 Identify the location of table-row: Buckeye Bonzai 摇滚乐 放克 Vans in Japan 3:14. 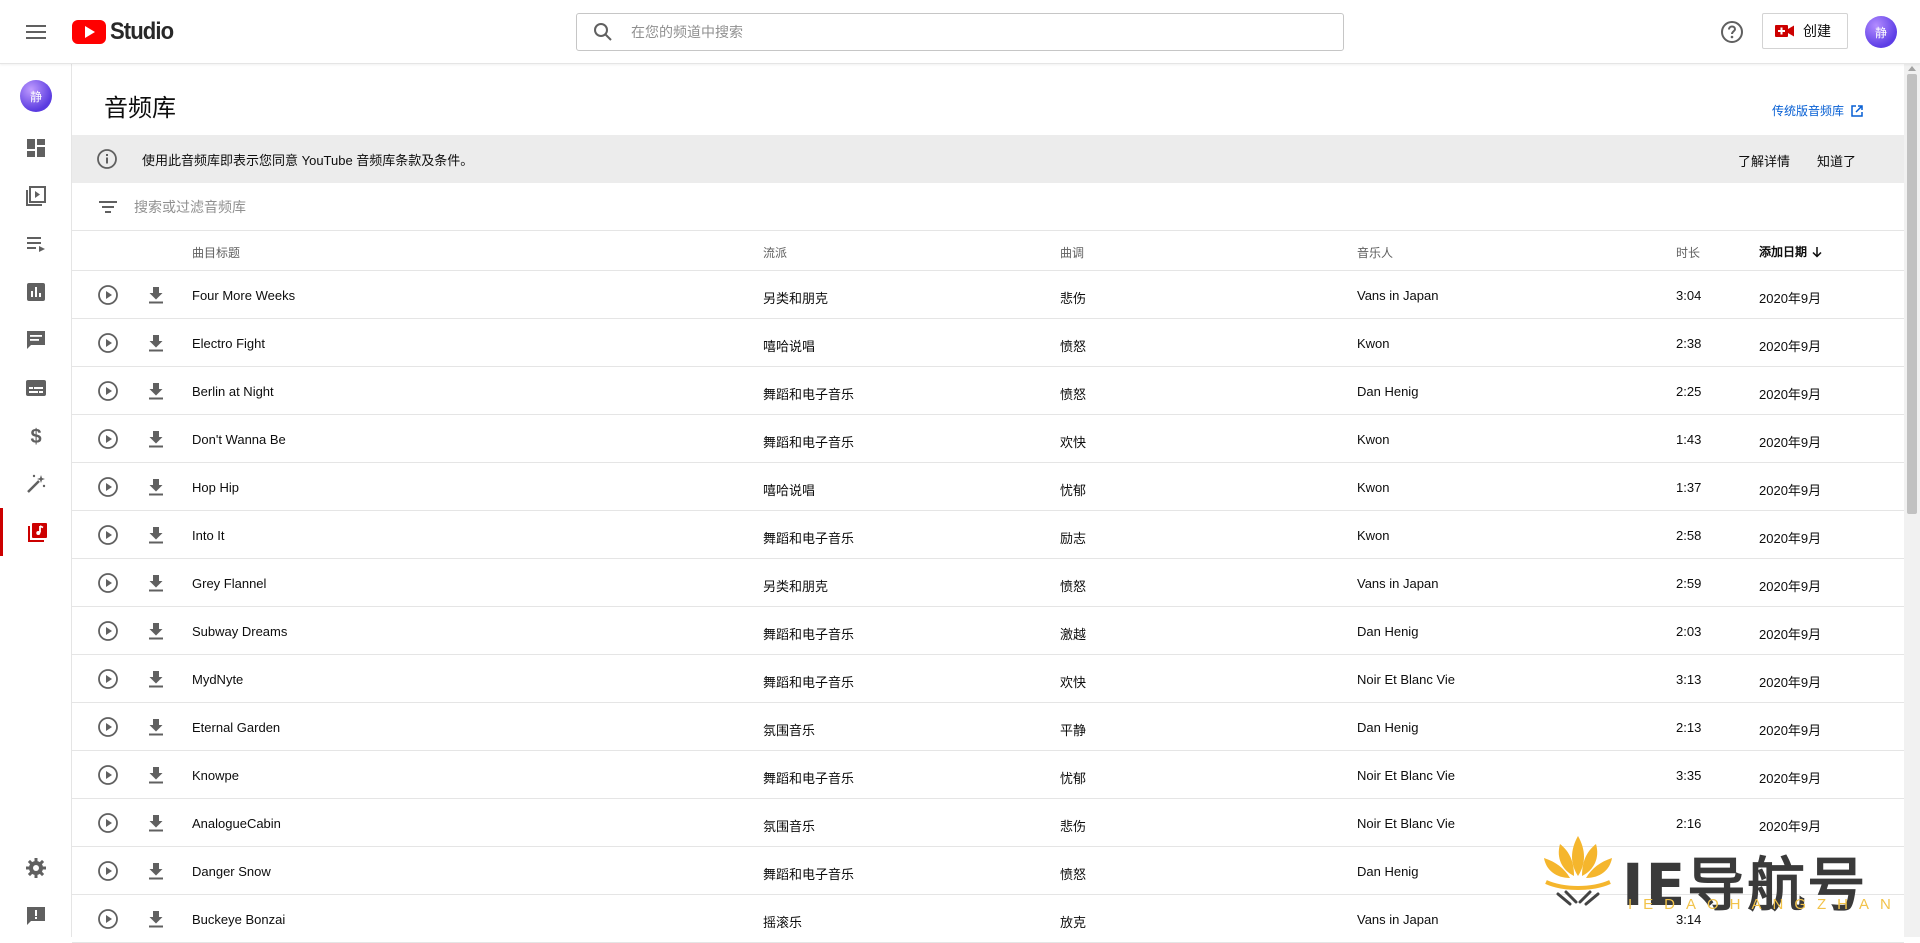
(988, 919).